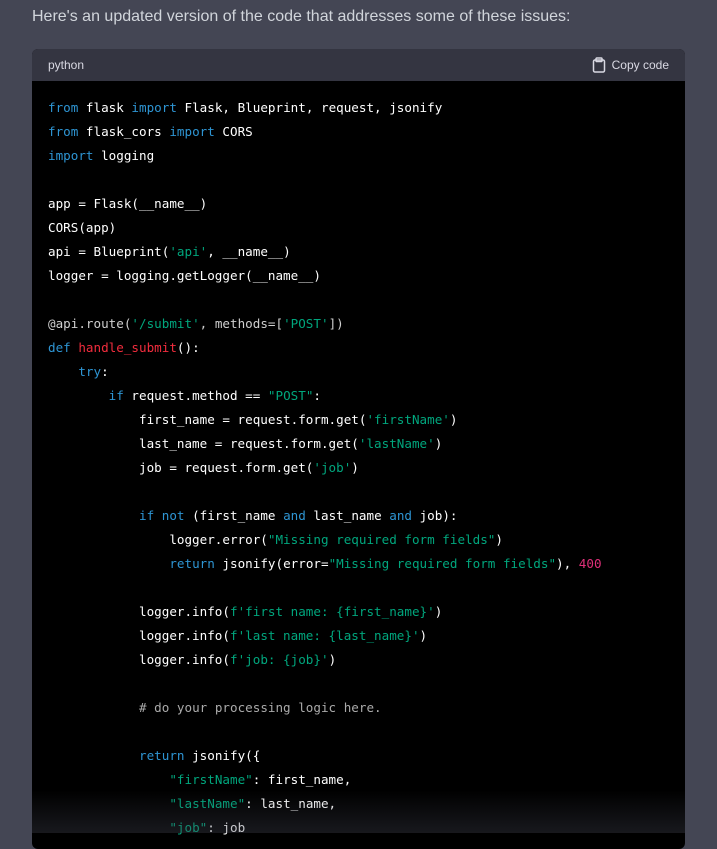  Describe the element at coordinates (63, 107) in the screenshot. I see `code-token: from` at that location.